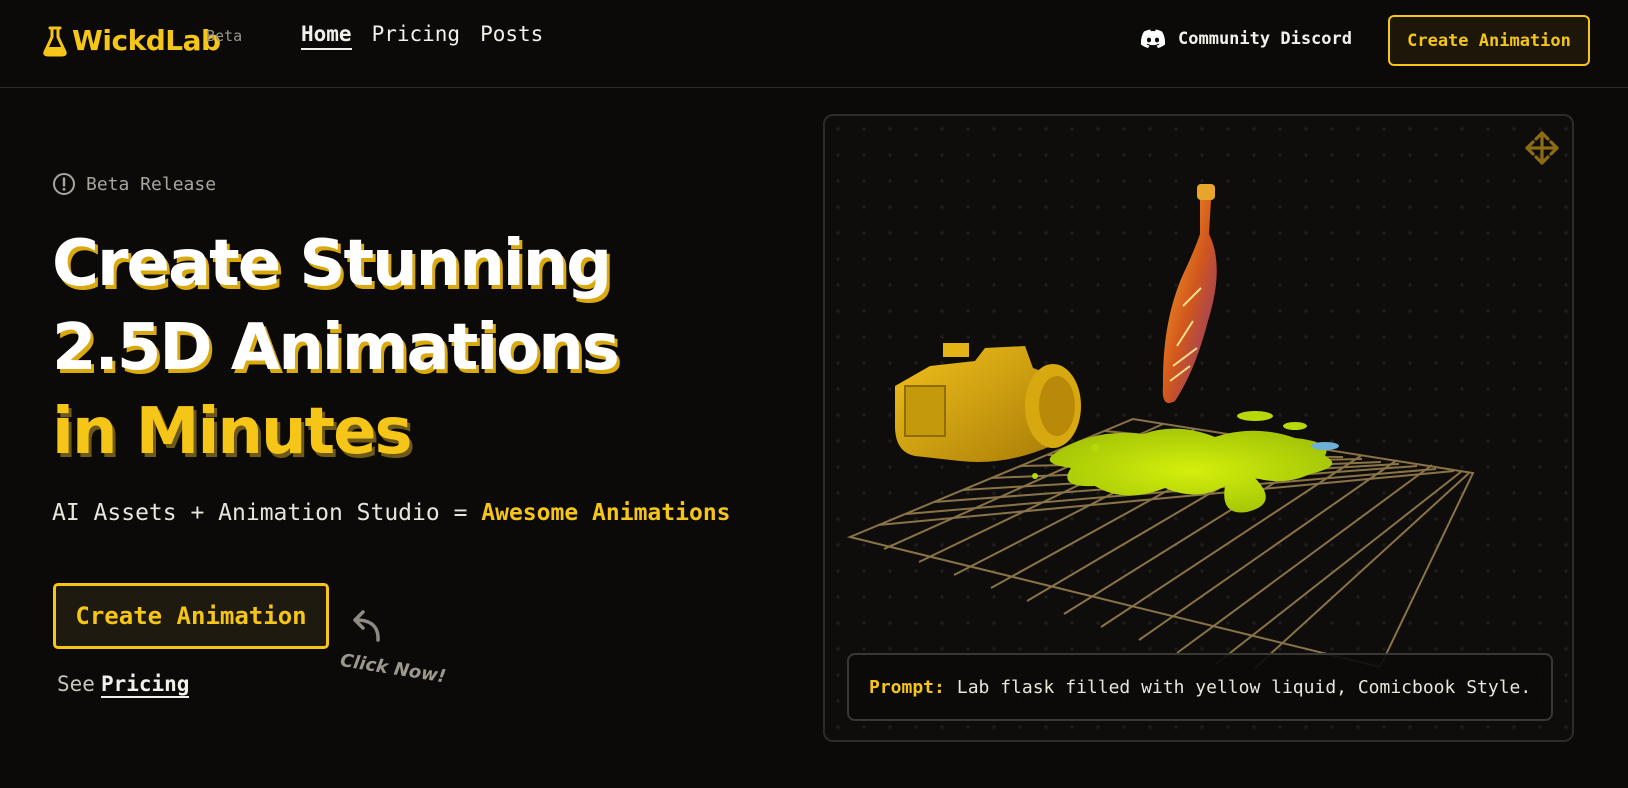 Image resolution: width=1628 pixels, height=788 pixels. I want to click on nav-home: Home, so click(326, 36).